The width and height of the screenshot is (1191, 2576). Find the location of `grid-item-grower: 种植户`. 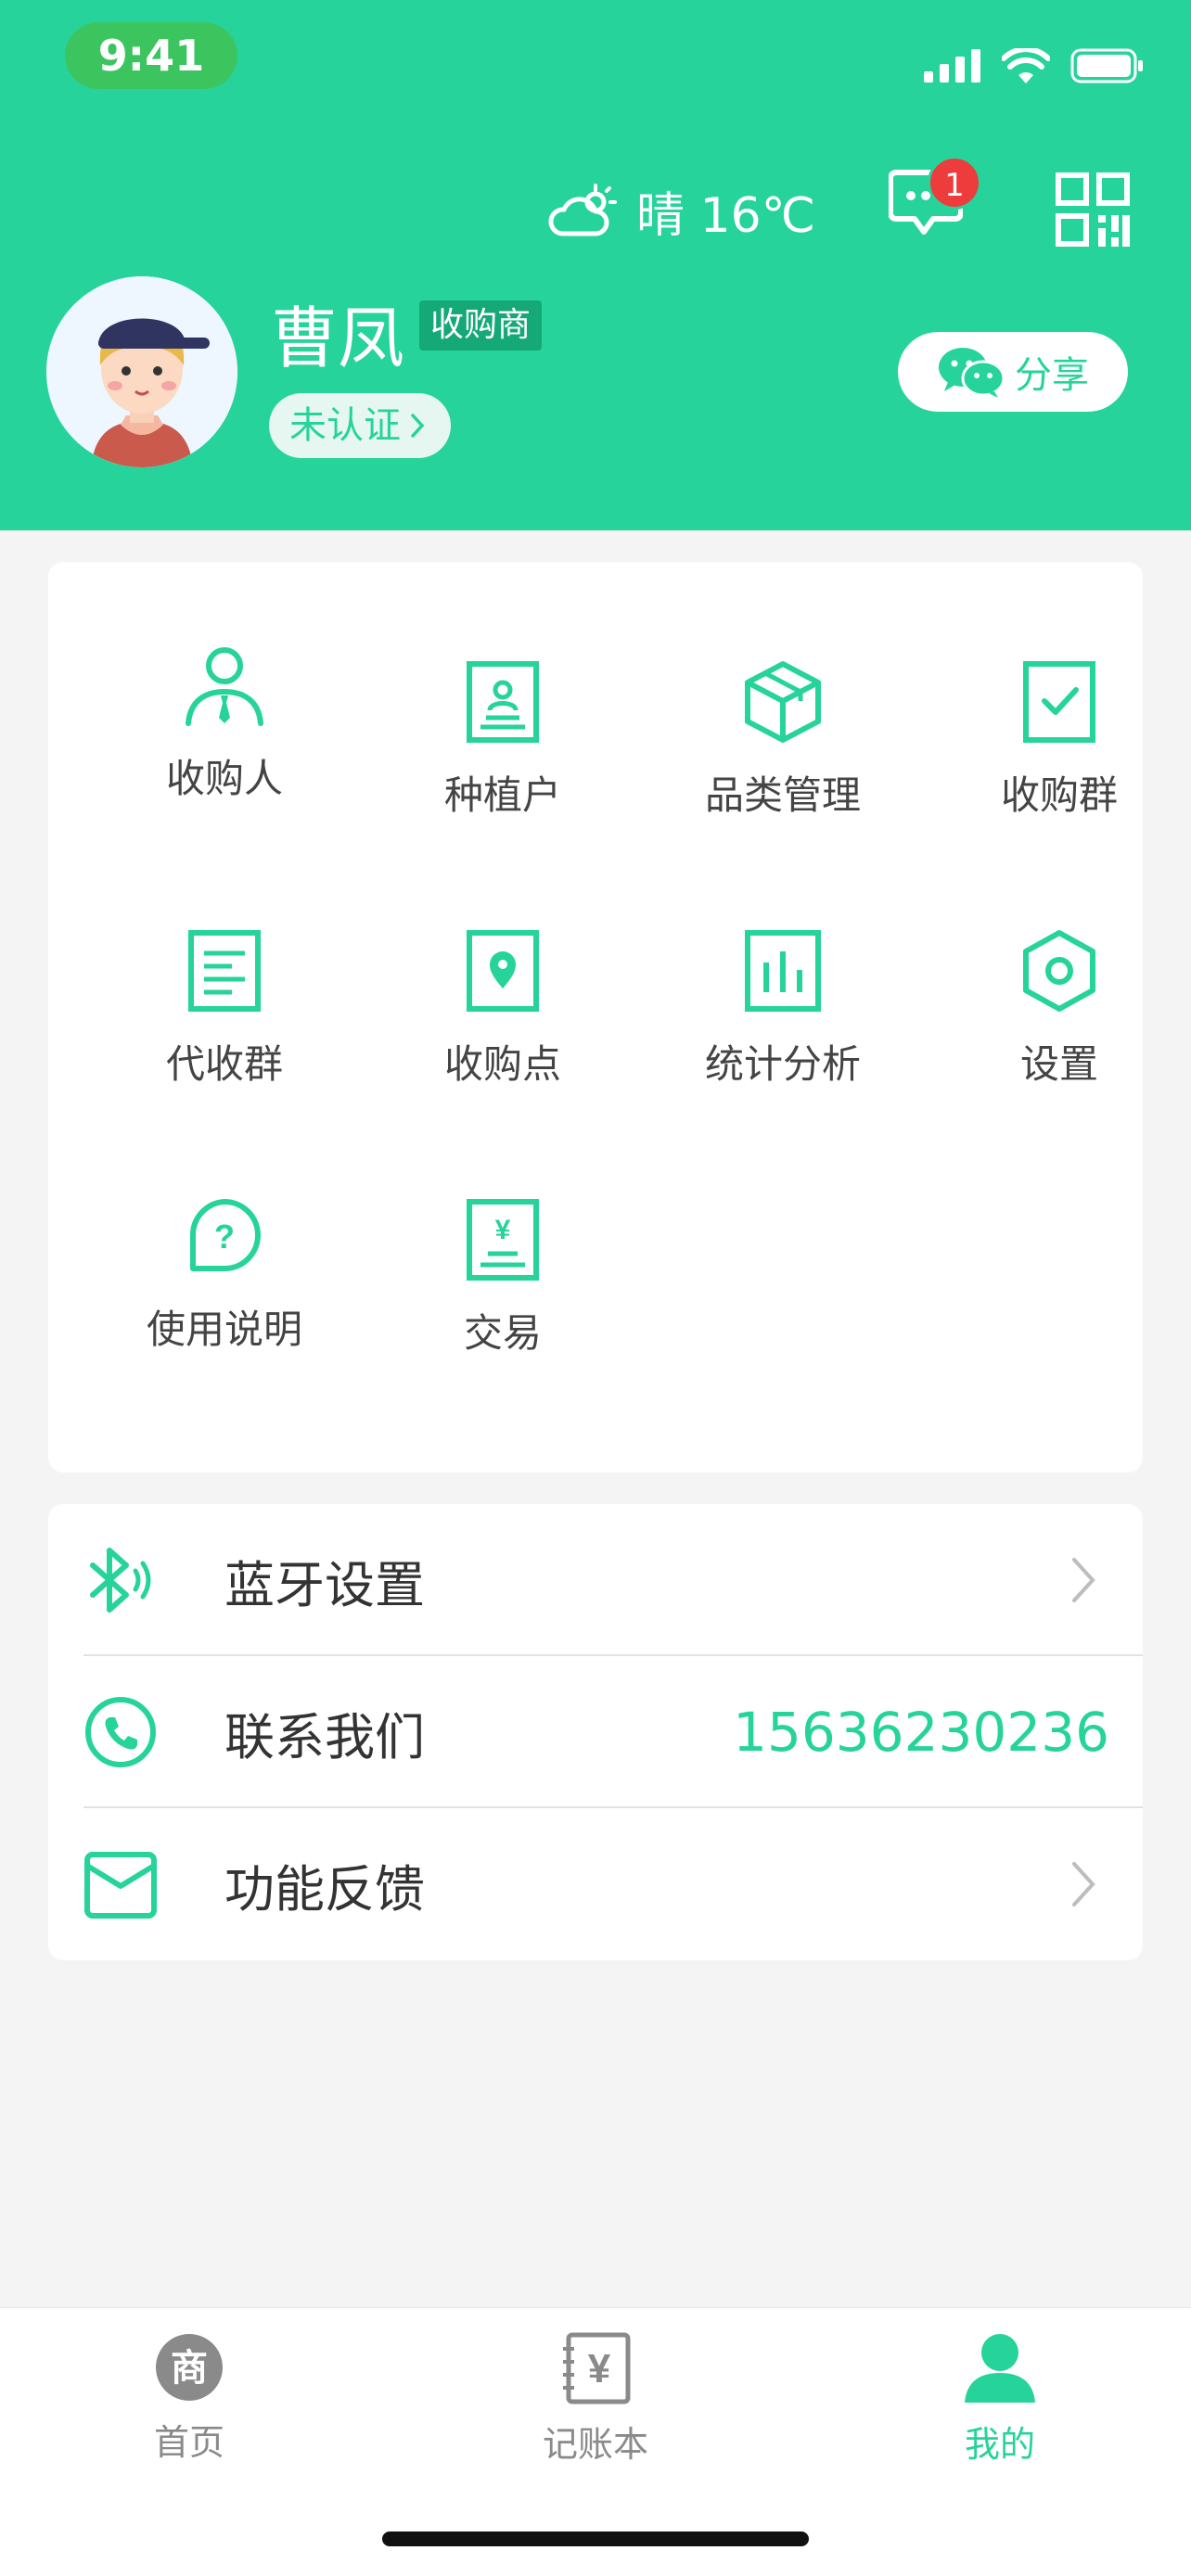

grid-item-grower: 种植户 is located at coordinates (503, 740).